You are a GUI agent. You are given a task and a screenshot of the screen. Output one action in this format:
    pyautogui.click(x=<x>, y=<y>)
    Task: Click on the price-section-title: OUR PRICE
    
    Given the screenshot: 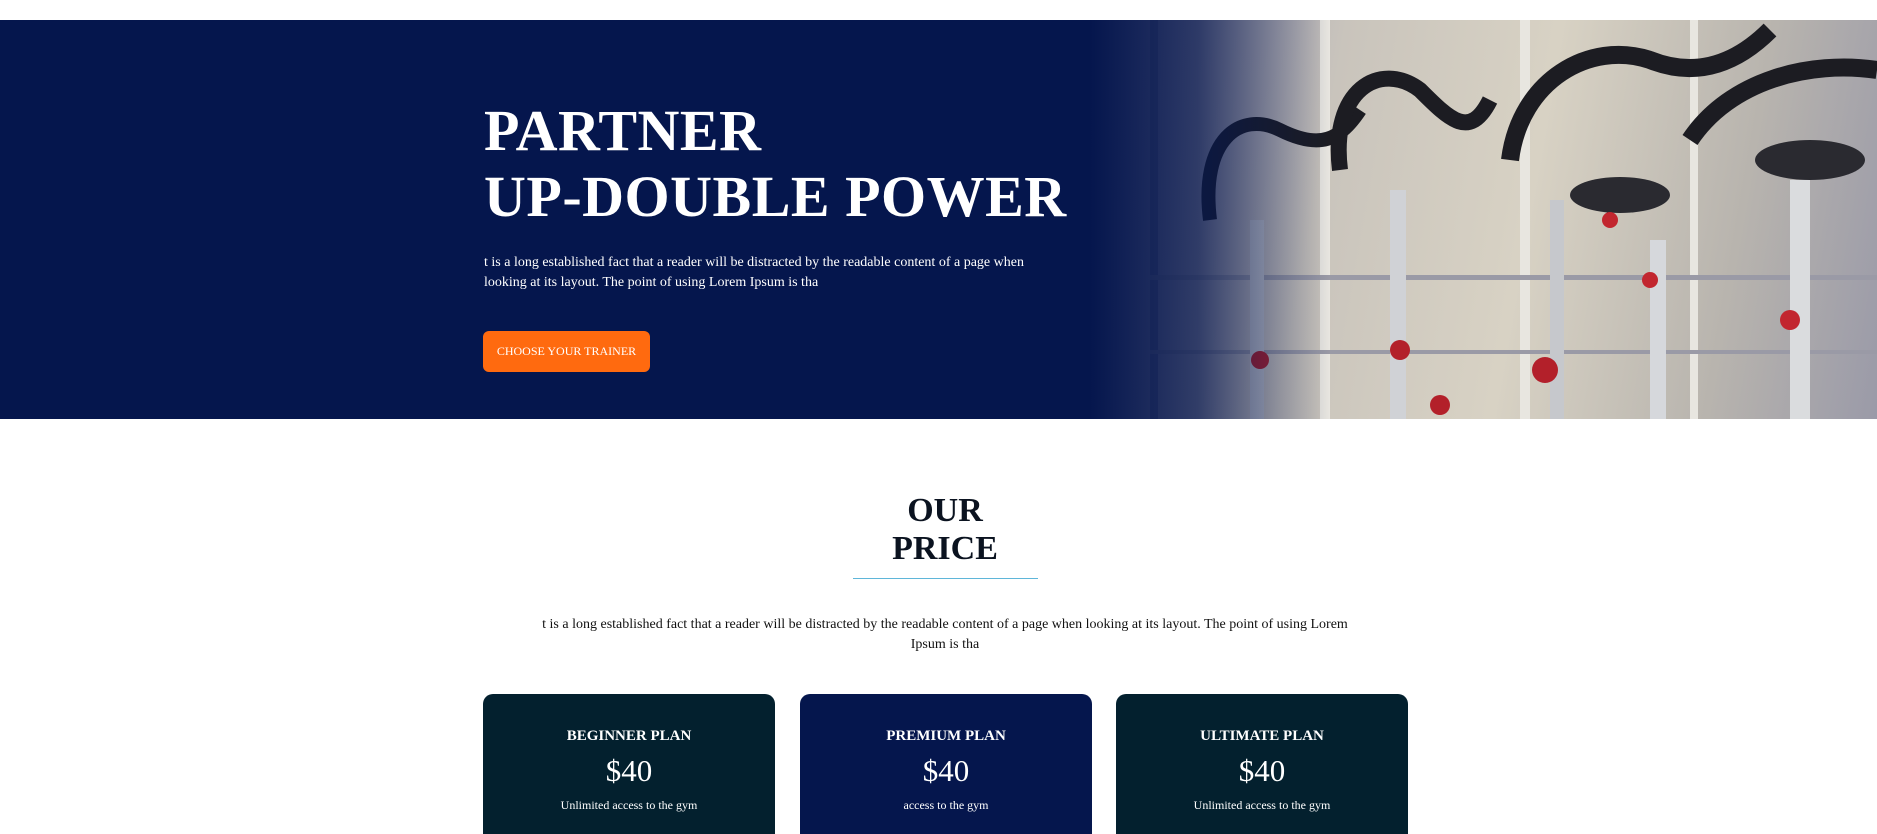 What is the action you would take?
    pyautogui.click(x=938, y=530)
    